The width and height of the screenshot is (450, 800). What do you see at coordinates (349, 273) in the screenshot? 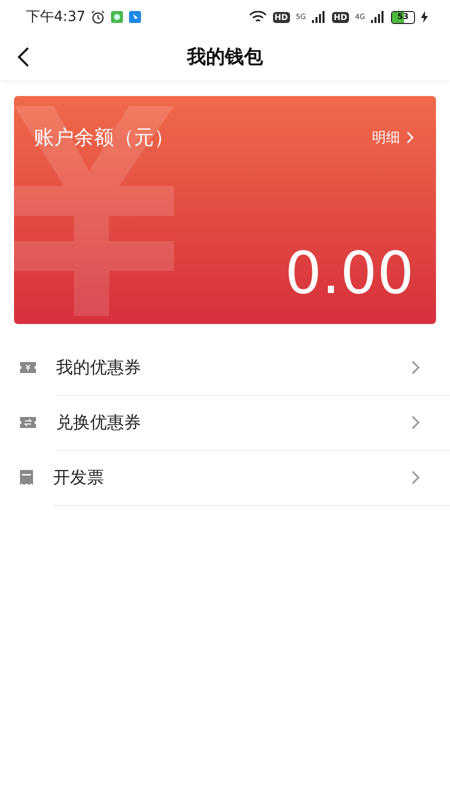
I see `balance-amount: 0.00` at bounding box center [349, 273].